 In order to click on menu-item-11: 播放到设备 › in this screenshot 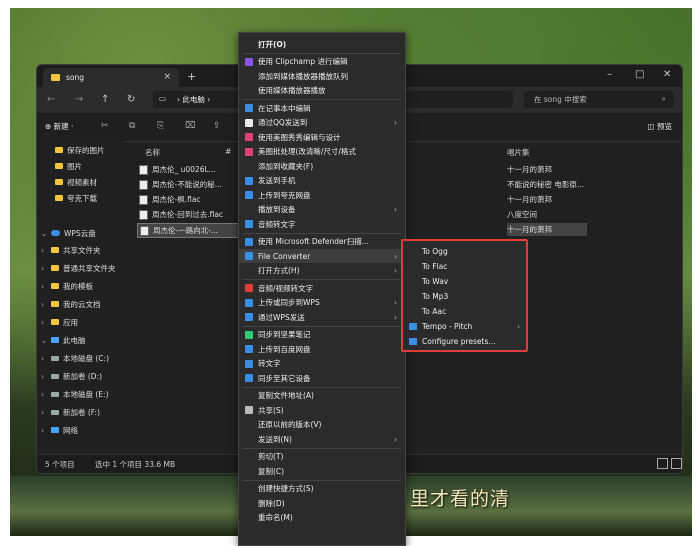, I will do `click(322, 210)`.